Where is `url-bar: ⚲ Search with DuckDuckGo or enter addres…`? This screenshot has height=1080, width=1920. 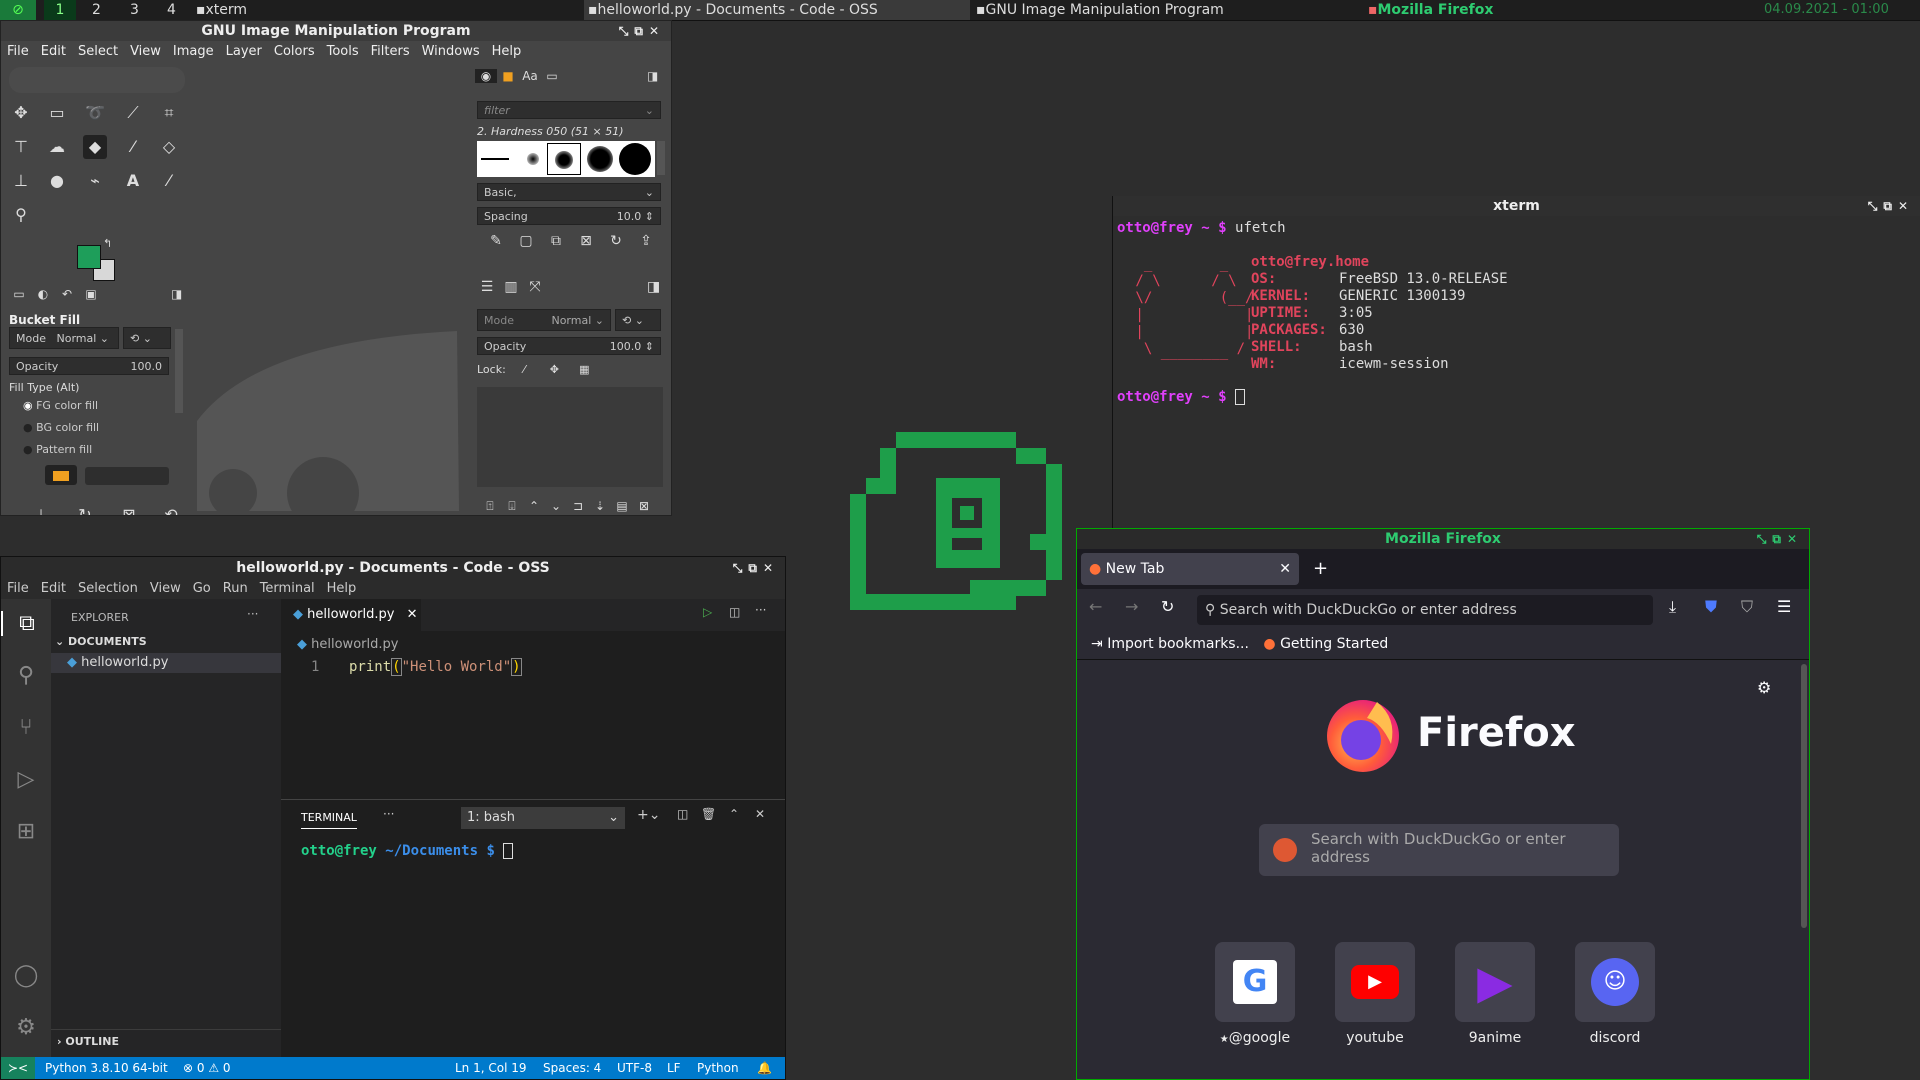
url-bar: ⚲ Search with DuckDuckGo or enter addres… is located at coordinates (1425, 610).